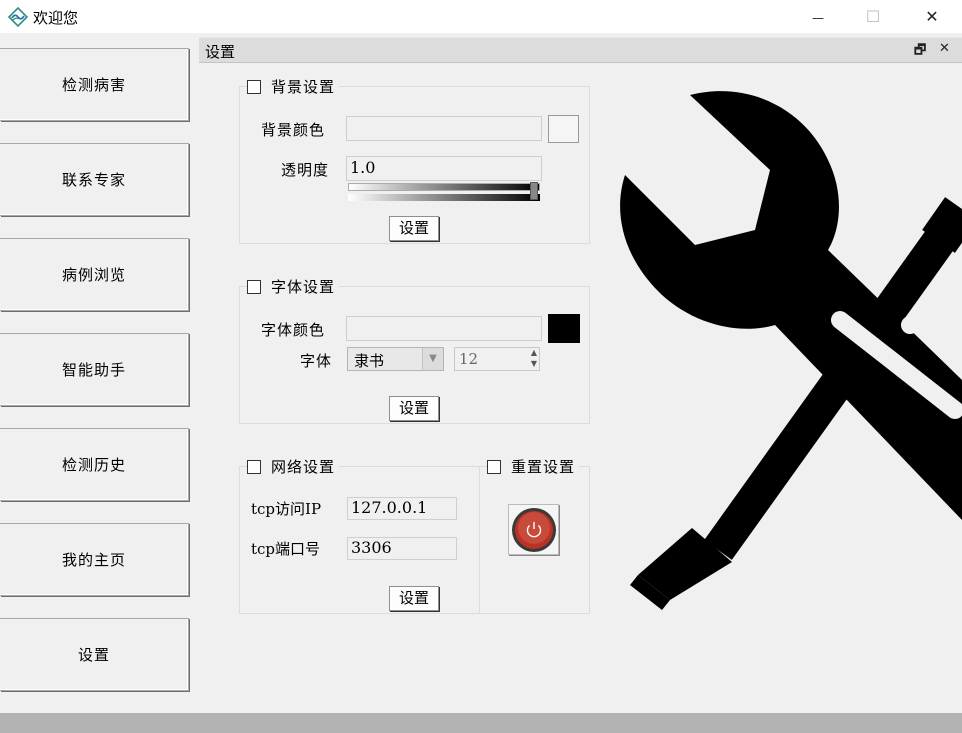 The image size is (962, 733). I want to click on status-bar, so click(481, 723).